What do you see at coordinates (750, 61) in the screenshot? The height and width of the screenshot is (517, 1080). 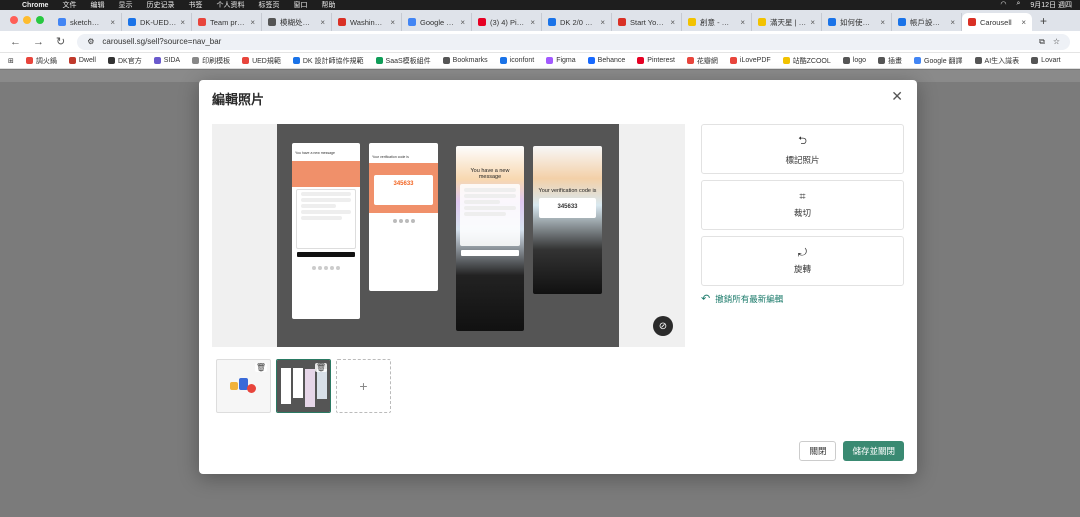 I see `bookmark-item: iLovePDF` at bounding box center [750, 61].